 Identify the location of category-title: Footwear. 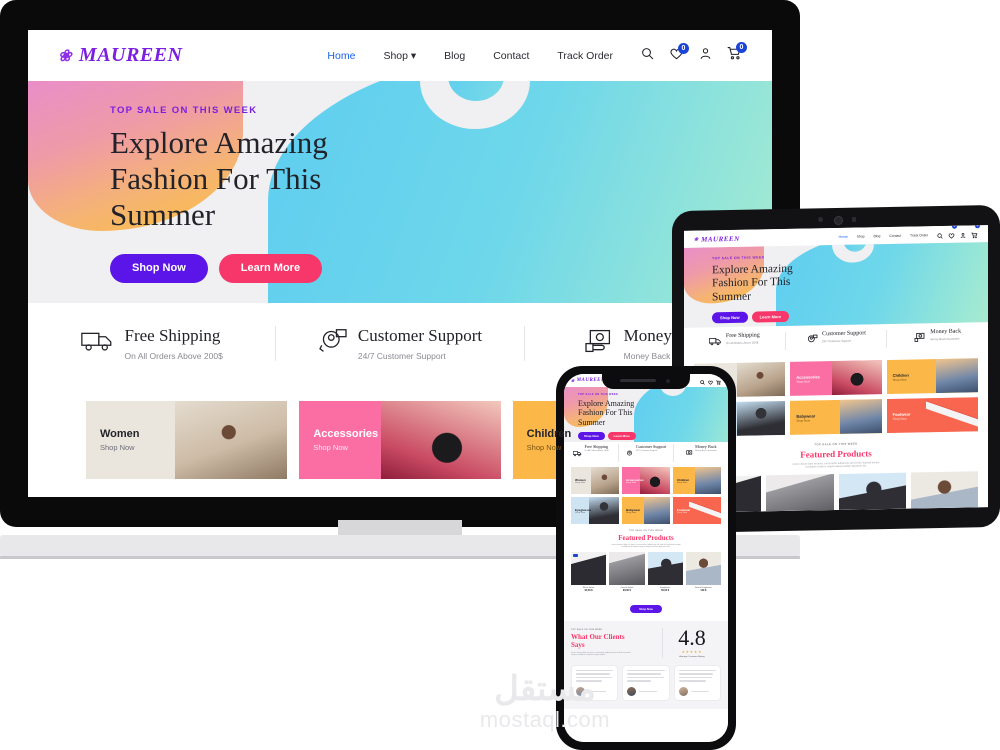
(684, 509).